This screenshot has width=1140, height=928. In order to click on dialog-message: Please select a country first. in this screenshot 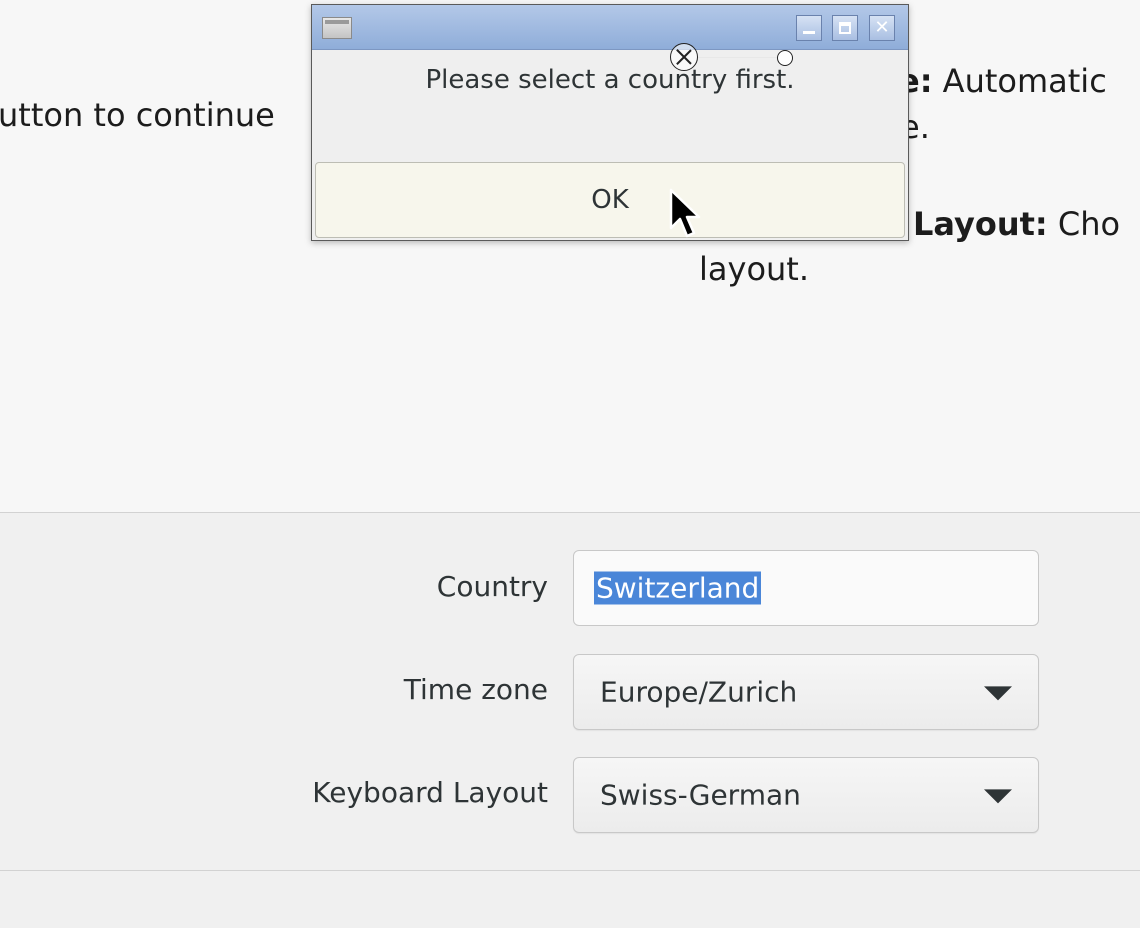, I will do `click(610, 80)`.